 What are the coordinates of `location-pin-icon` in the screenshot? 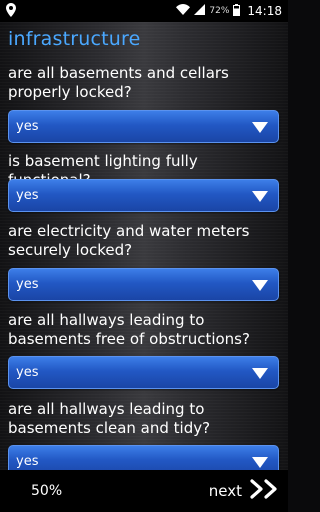 It's located at (11, 11).